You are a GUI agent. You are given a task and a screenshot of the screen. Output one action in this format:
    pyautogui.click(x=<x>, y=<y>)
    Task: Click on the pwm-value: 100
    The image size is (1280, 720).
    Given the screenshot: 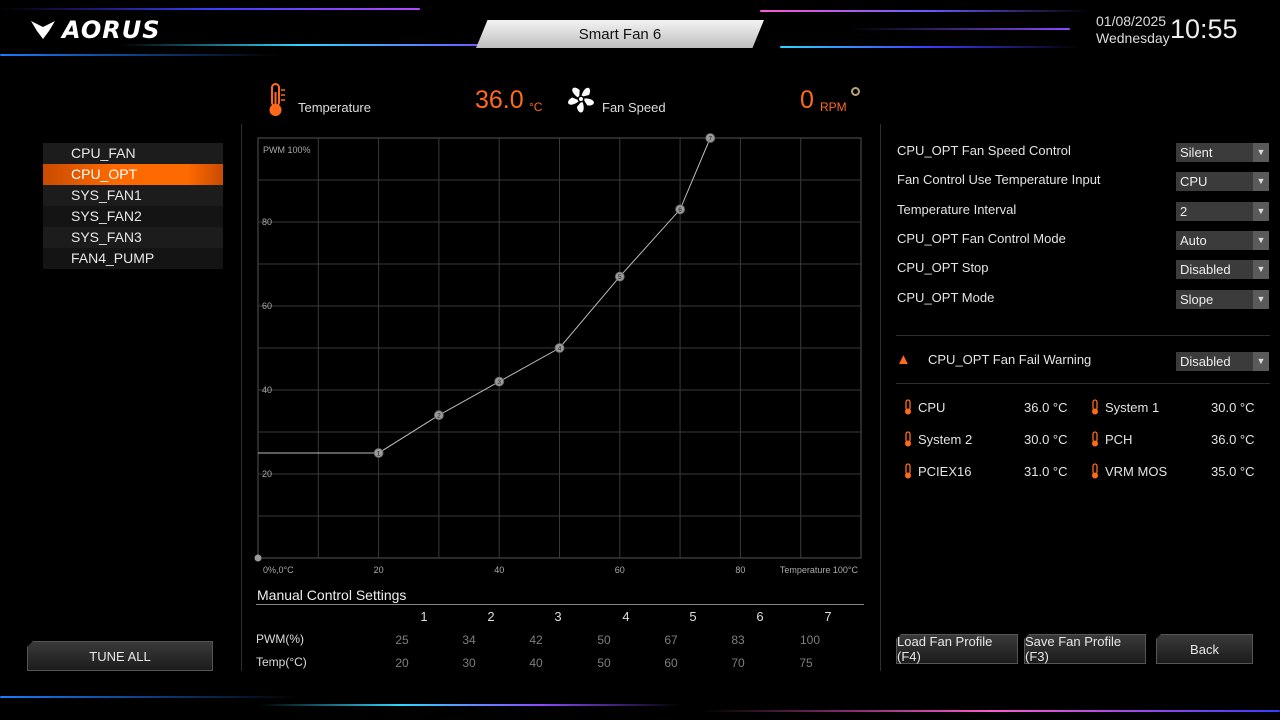 What is the action you would take?
    pyautogui.click(x=810, y=640)
    